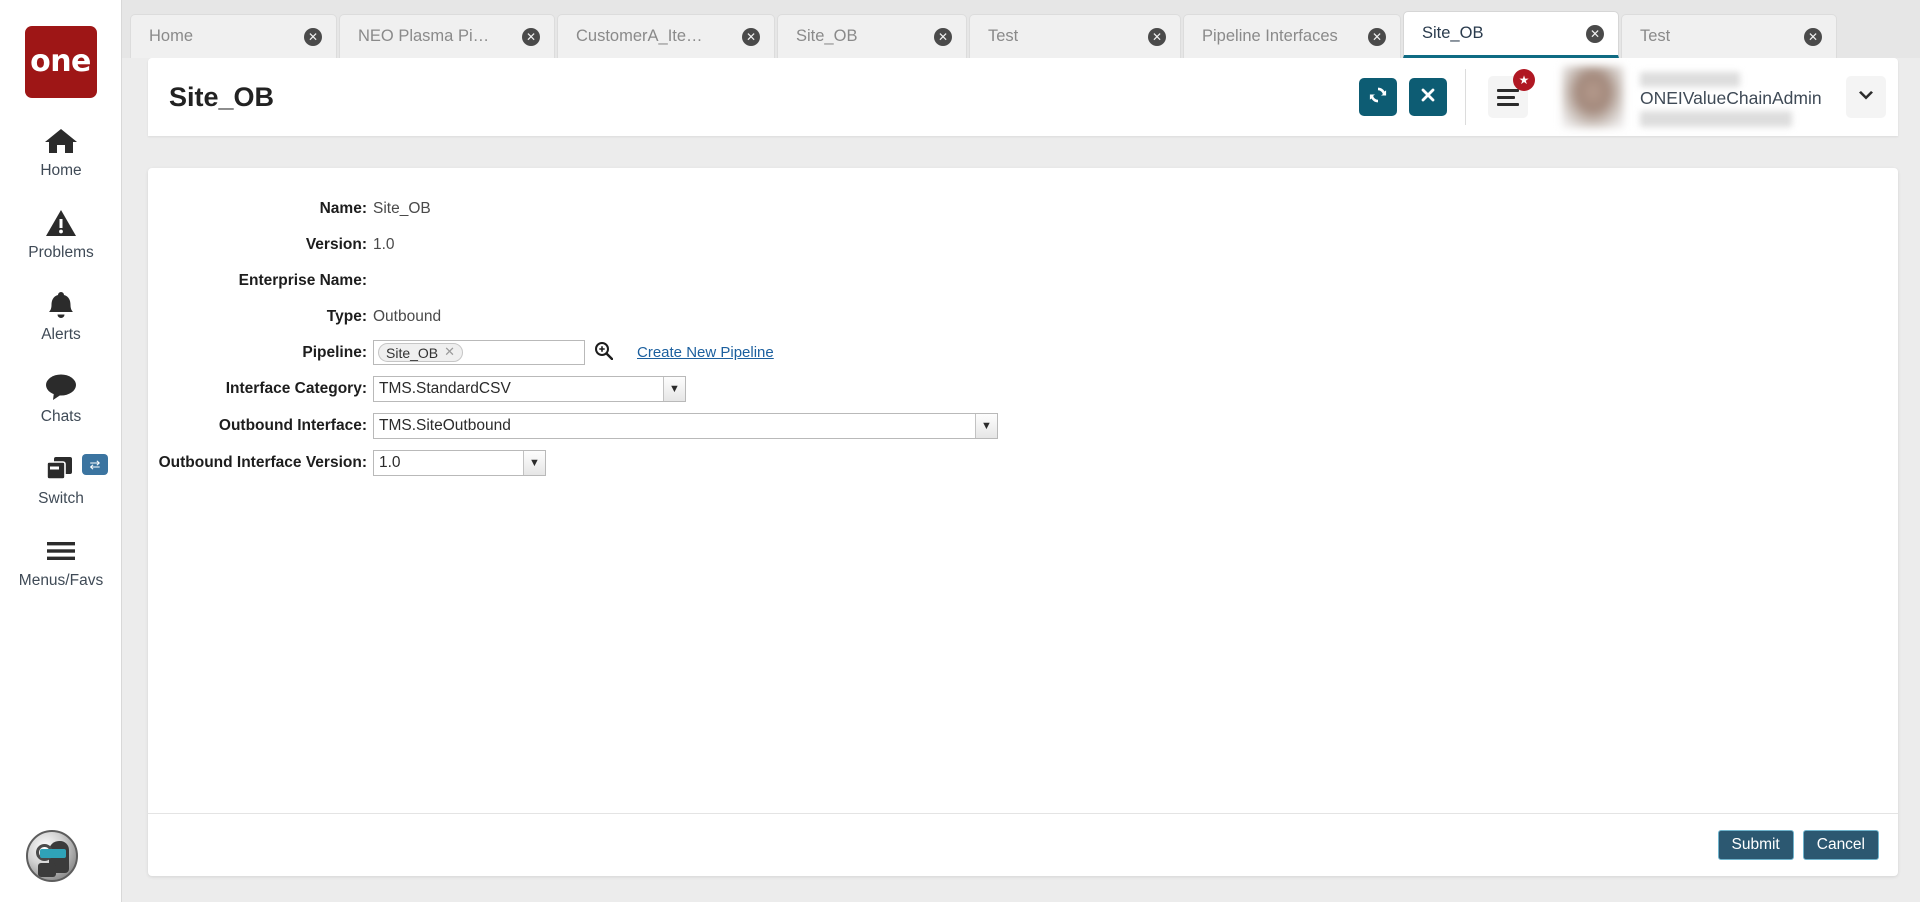  What do you see at coordinates (296, 388) in the screenshot?
I see `form-label: Interface Category:` at bounding box center [296, 388].